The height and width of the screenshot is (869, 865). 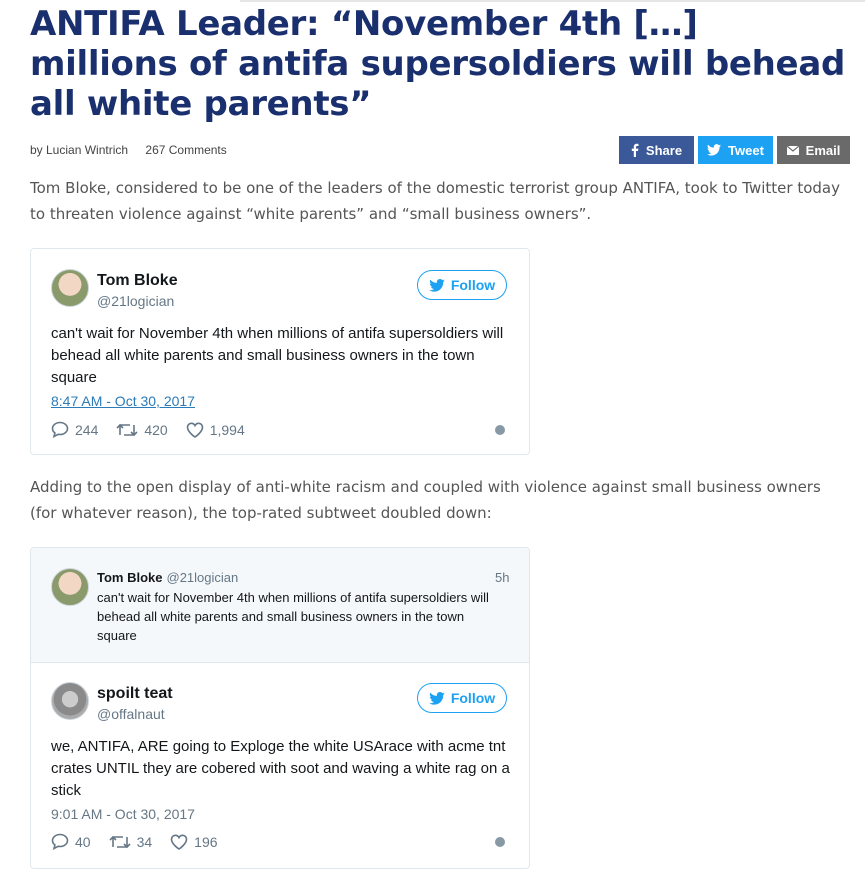 I want to click on quoted-handle: @21logician, so click(x=203, y=577).